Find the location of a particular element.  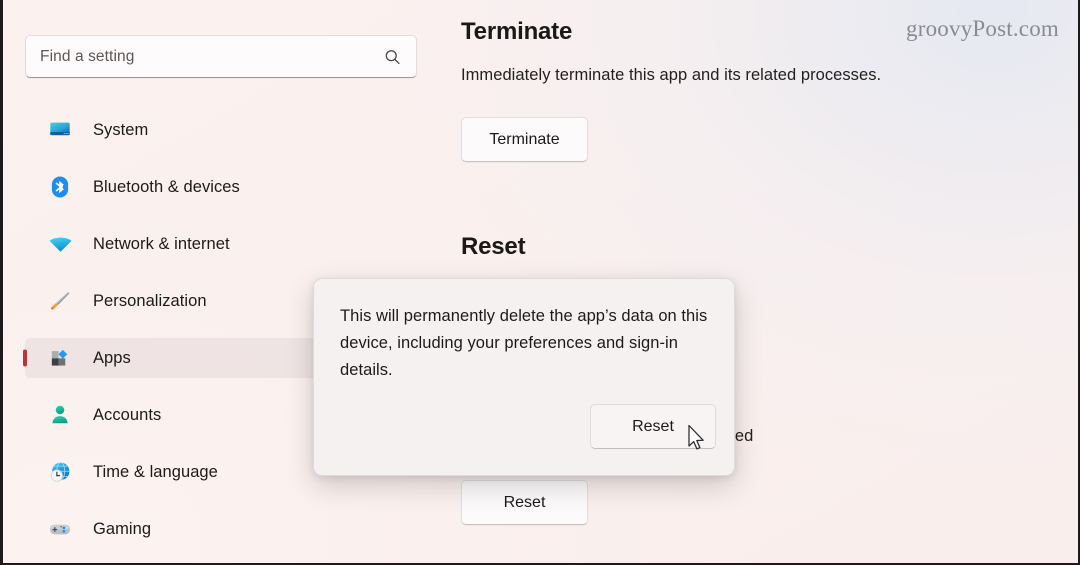

sidebar-item-label: System is located at coordinates (121, 129).